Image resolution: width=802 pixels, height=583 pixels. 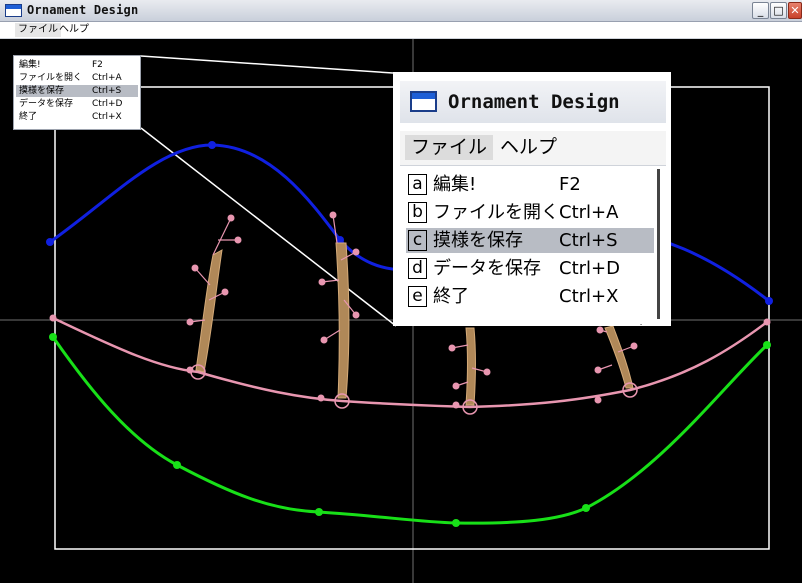 What do you see at coordinates (529, 147) in the screenshot?
I see `zoomed-menu-help: ヘルプ` at bounding box center [529, 147].